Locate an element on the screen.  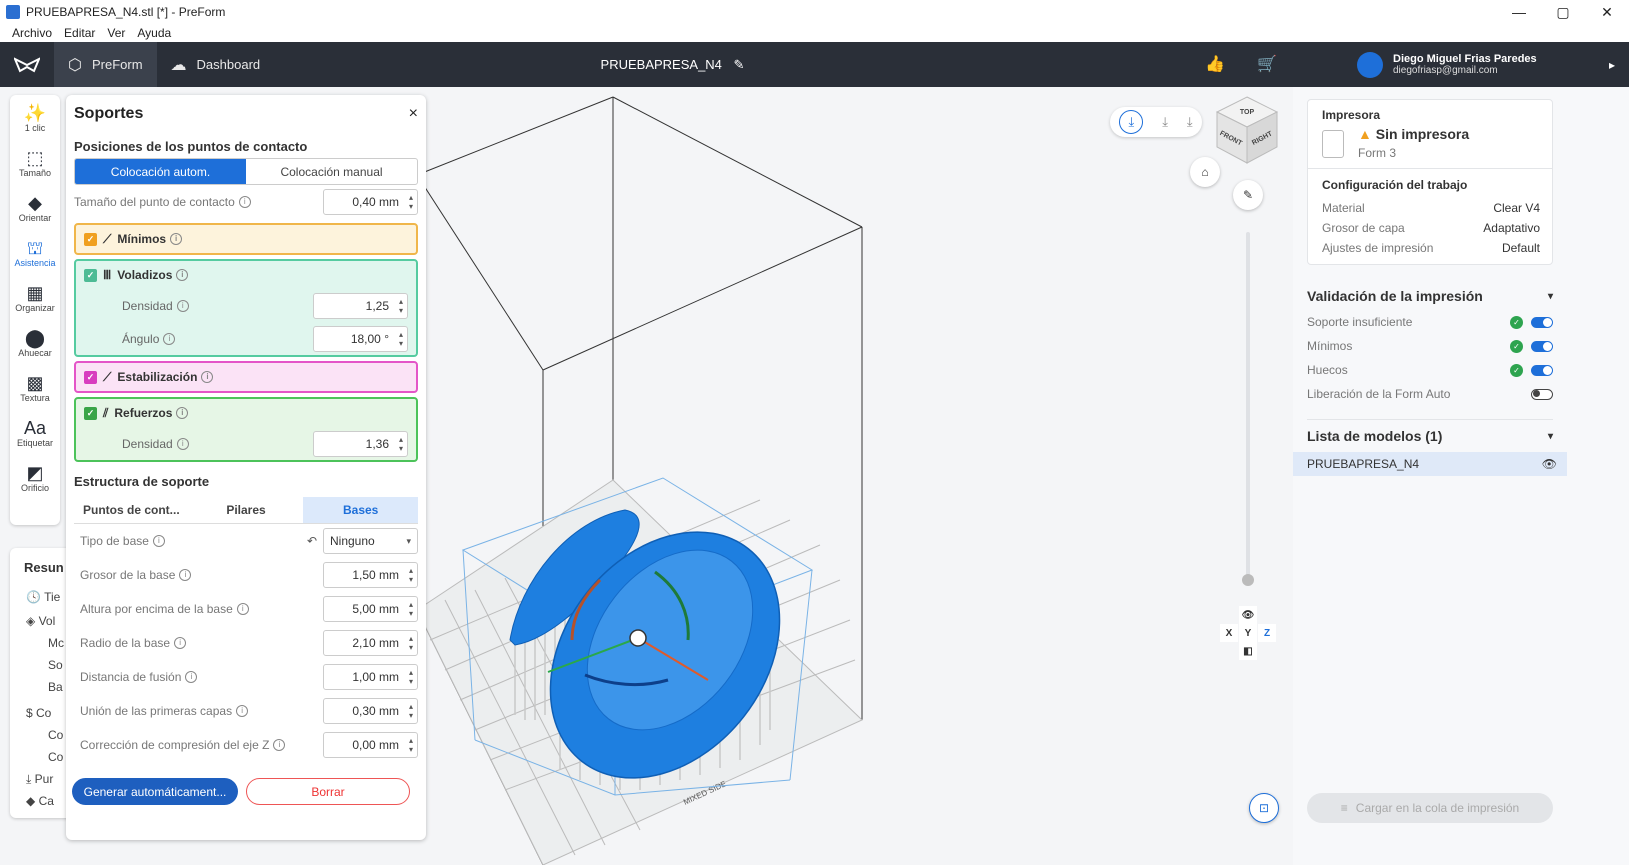
measure-icon: ✎ is located at coordinates (1248, 195).